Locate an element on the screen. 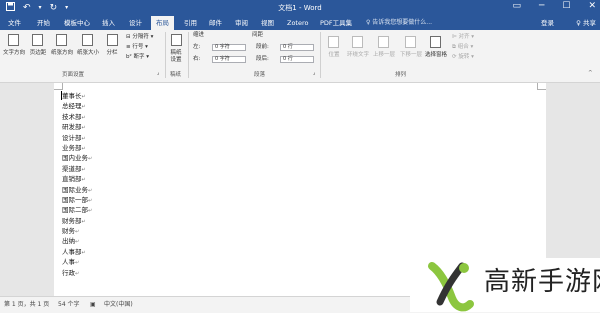 This screenshot has height=313, width=600. document-line: 直销部↵ is located at coordinates (77, 179).